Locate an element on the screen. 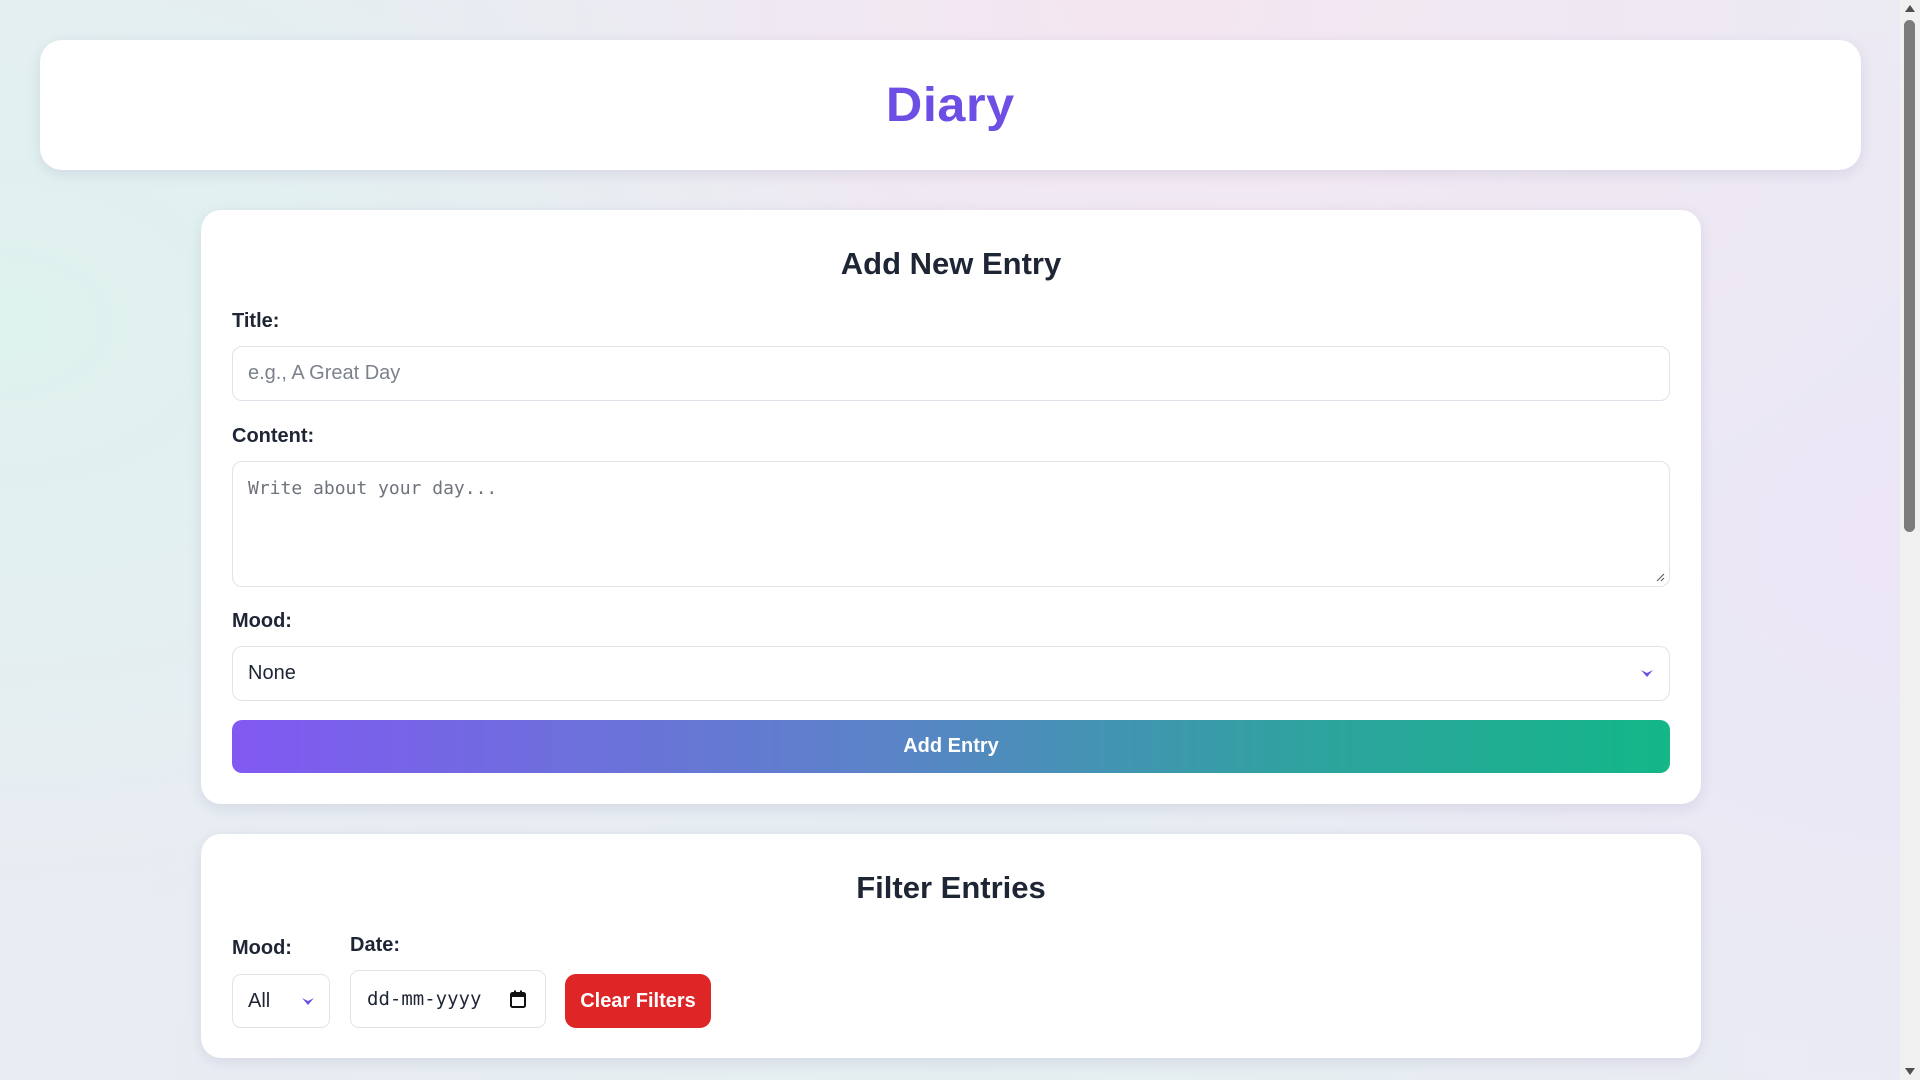  scrollbar-thumb is located at coordinates (1909, 276).